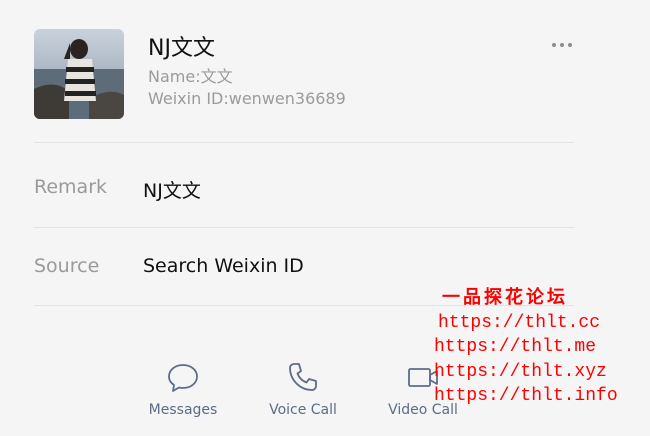 This screenshot has width=650, height=436. What do you see at coordinates (71, 187) in the screenshot?
I see `remark-label: Remark` at bounding box center [71, 187].